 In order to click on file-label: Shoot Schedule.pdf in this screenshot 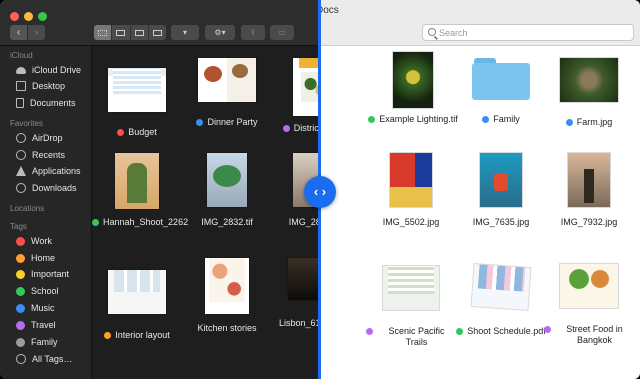, I will do `click(501, 331)`.